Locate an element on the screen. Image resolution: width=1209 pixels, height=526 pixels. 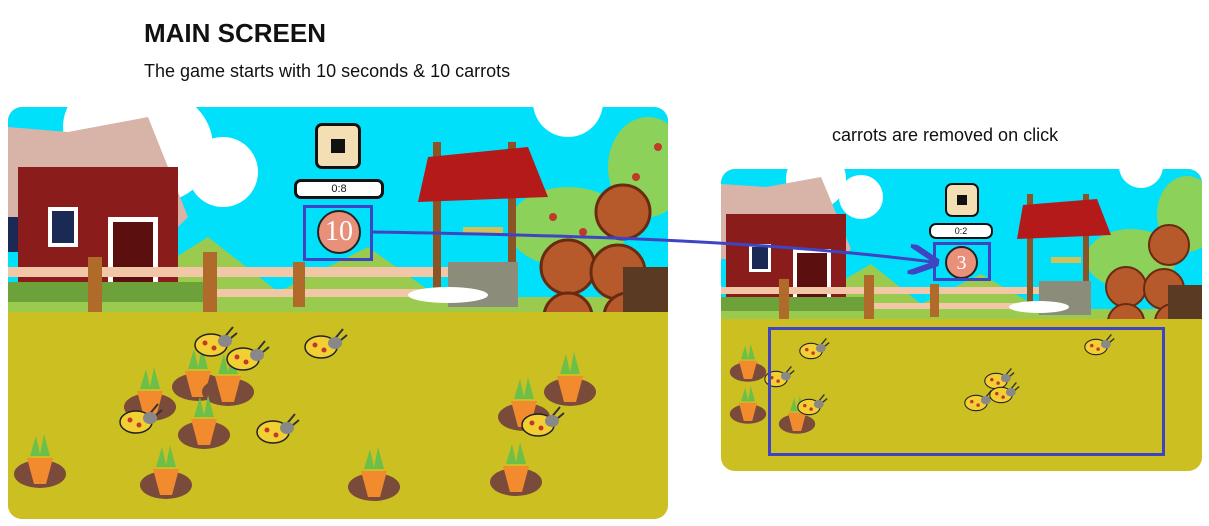
annotation-label: carrots are removed on click is located at coordinates (945, 135).